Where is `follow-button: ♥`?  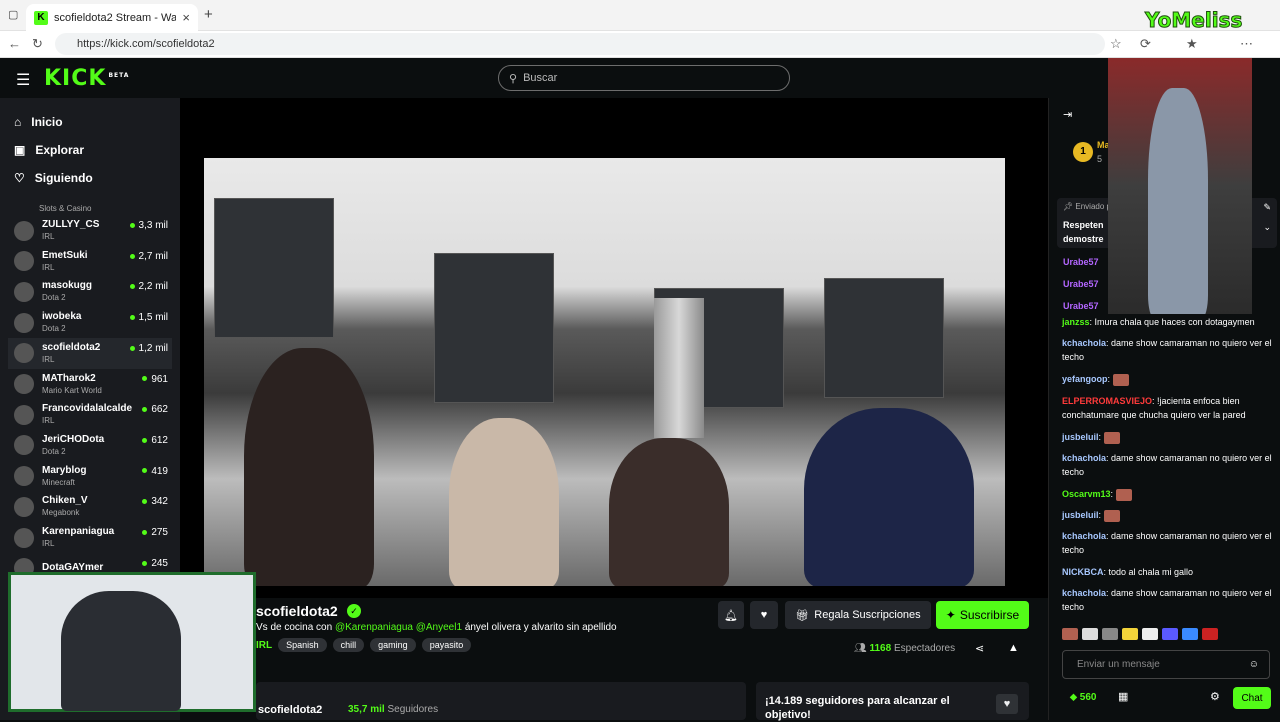 follow-button: ♥ is located at coordinates (764, 615).